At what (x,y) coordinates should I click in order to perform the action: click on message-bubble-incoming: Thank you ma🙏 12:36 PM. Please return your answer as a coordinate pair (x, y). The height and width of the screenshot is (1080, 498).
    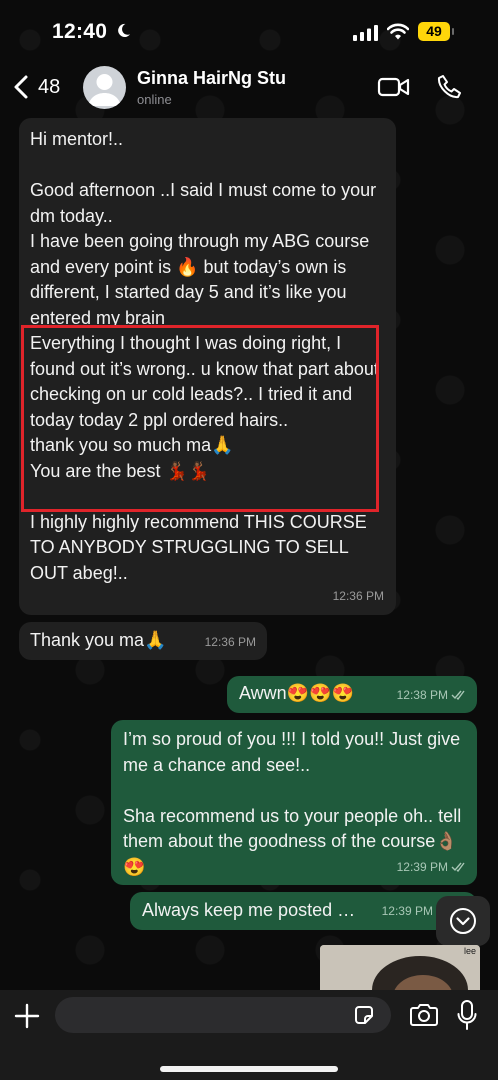
    Looking at the image, I should click on (143, 641).